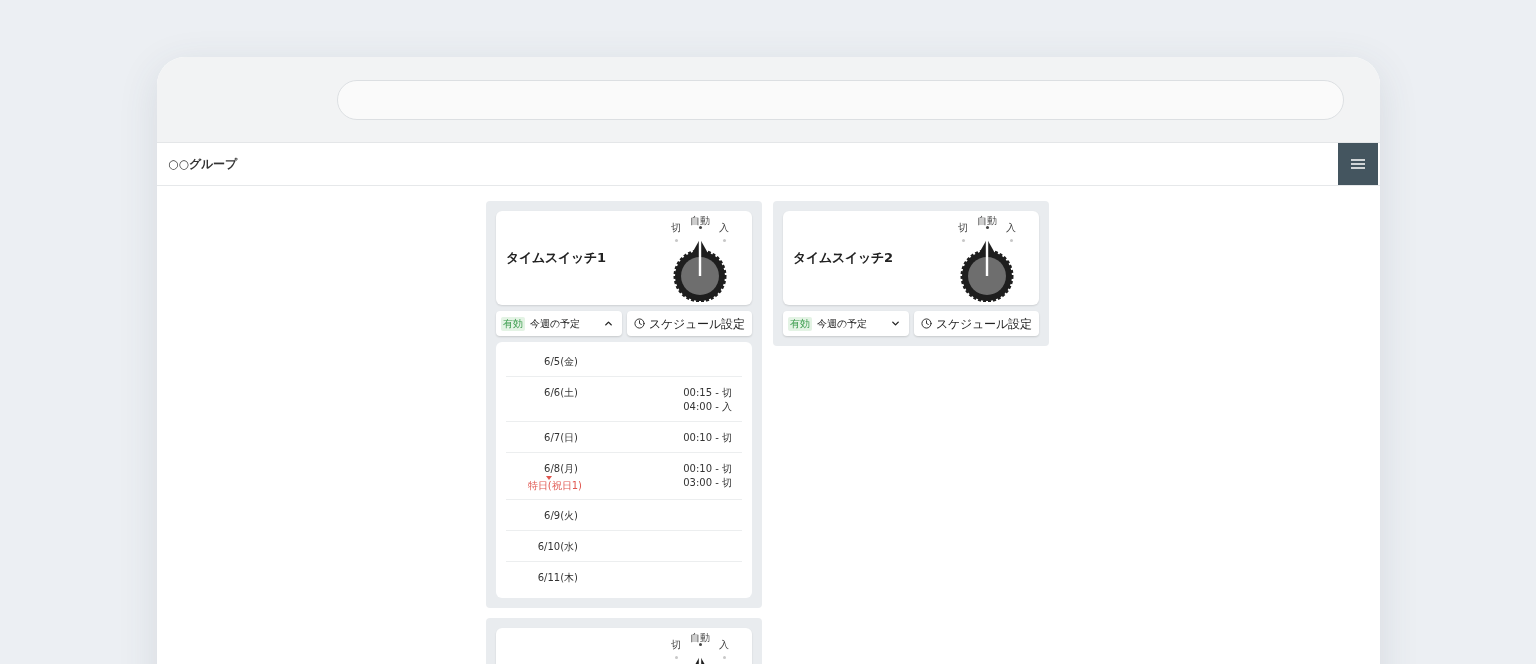  I want to click on chevron-up-icon, so click(608, 323).